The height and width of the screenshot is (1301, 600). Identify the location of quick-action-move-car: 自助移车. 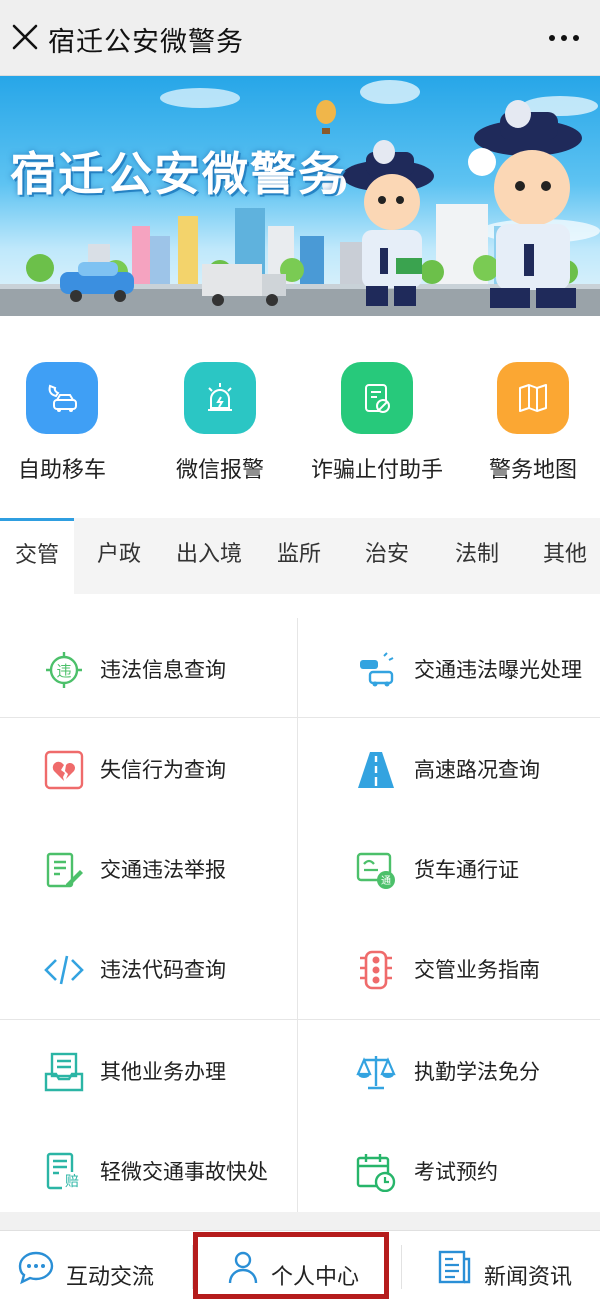
(68, 423).